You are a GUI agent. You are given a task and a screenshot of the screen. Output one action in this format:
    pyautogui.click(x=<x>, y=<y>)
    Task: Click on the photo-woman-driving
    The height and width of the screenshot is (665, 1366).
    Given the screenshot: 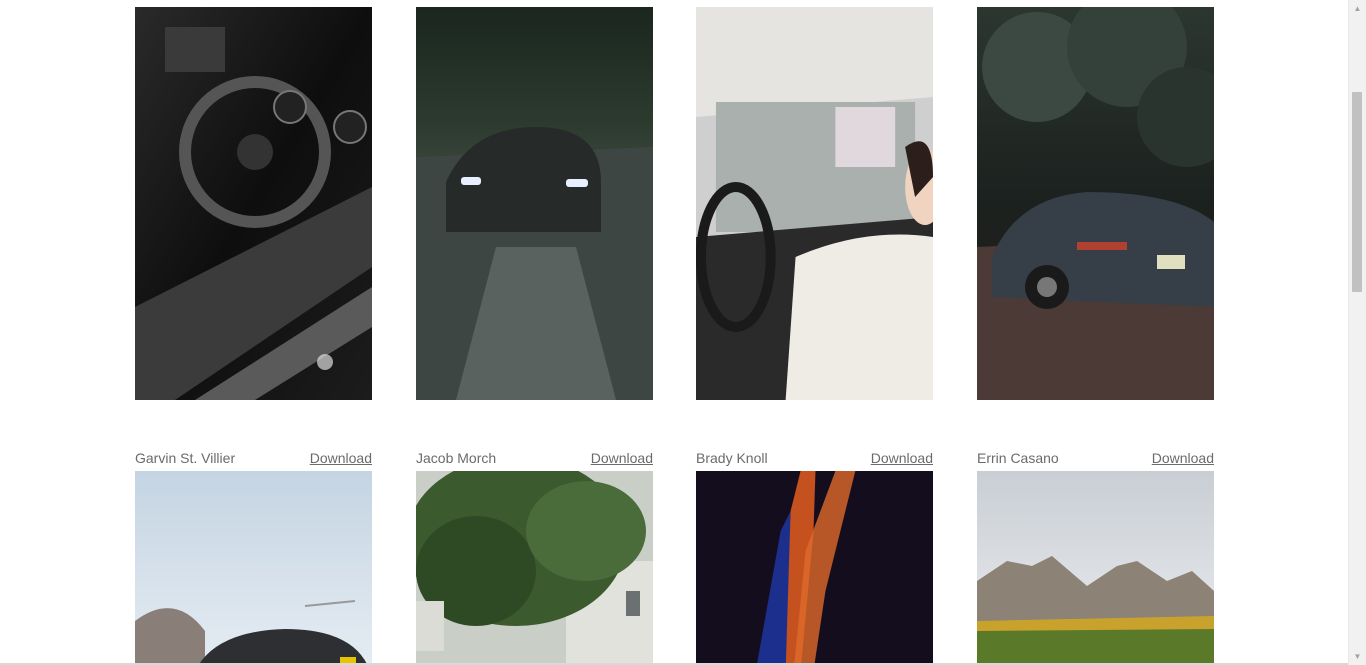 What is the action you would take?
    pyautogui.click(x=814, y=203)
    